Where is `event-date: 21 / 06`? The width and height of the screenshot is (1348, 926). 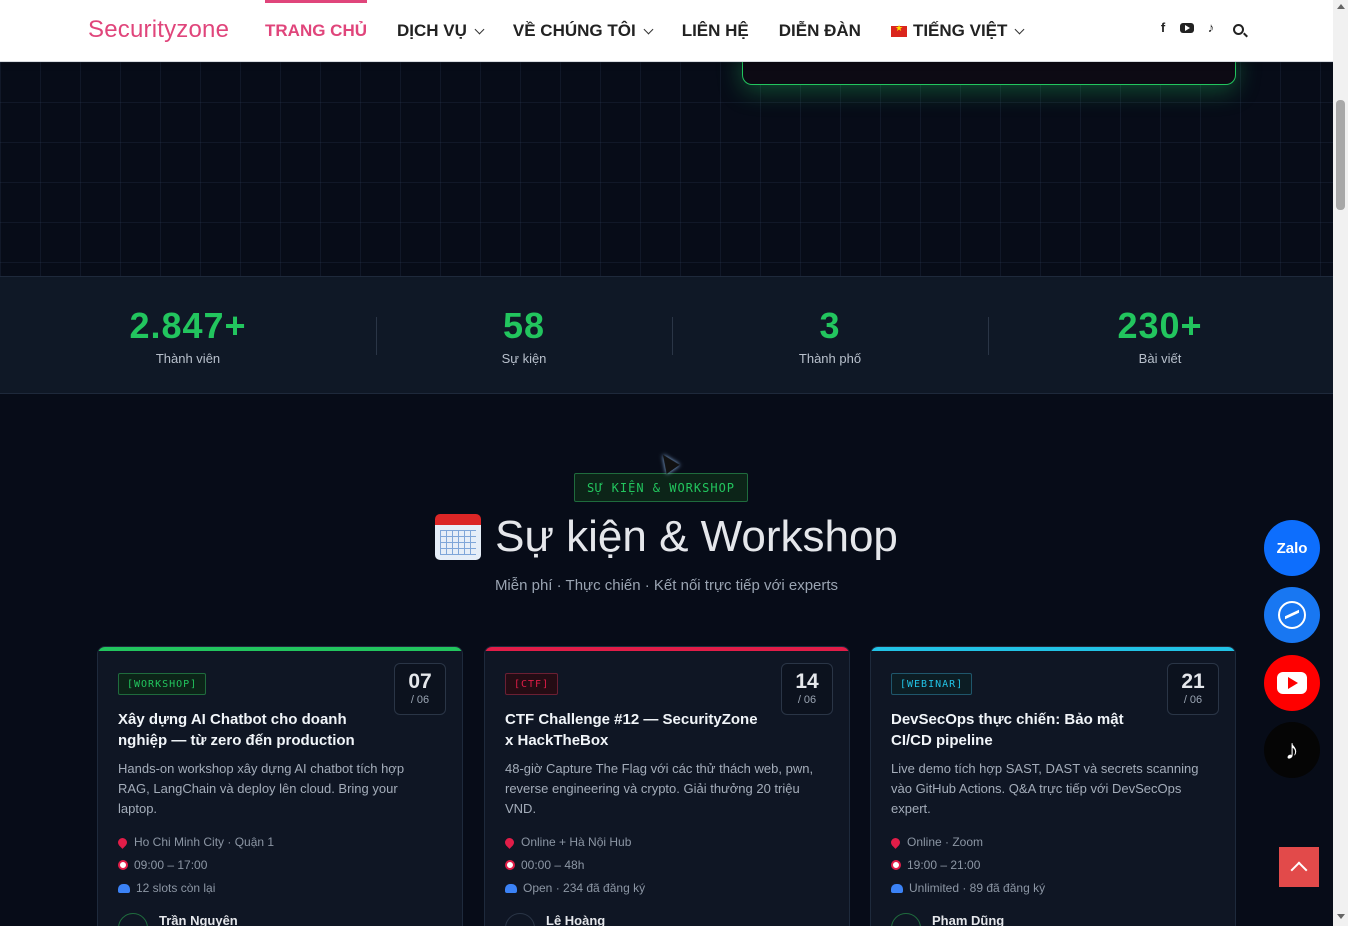
event-date: 21 / 06 is located at coordinates (1193, 689).